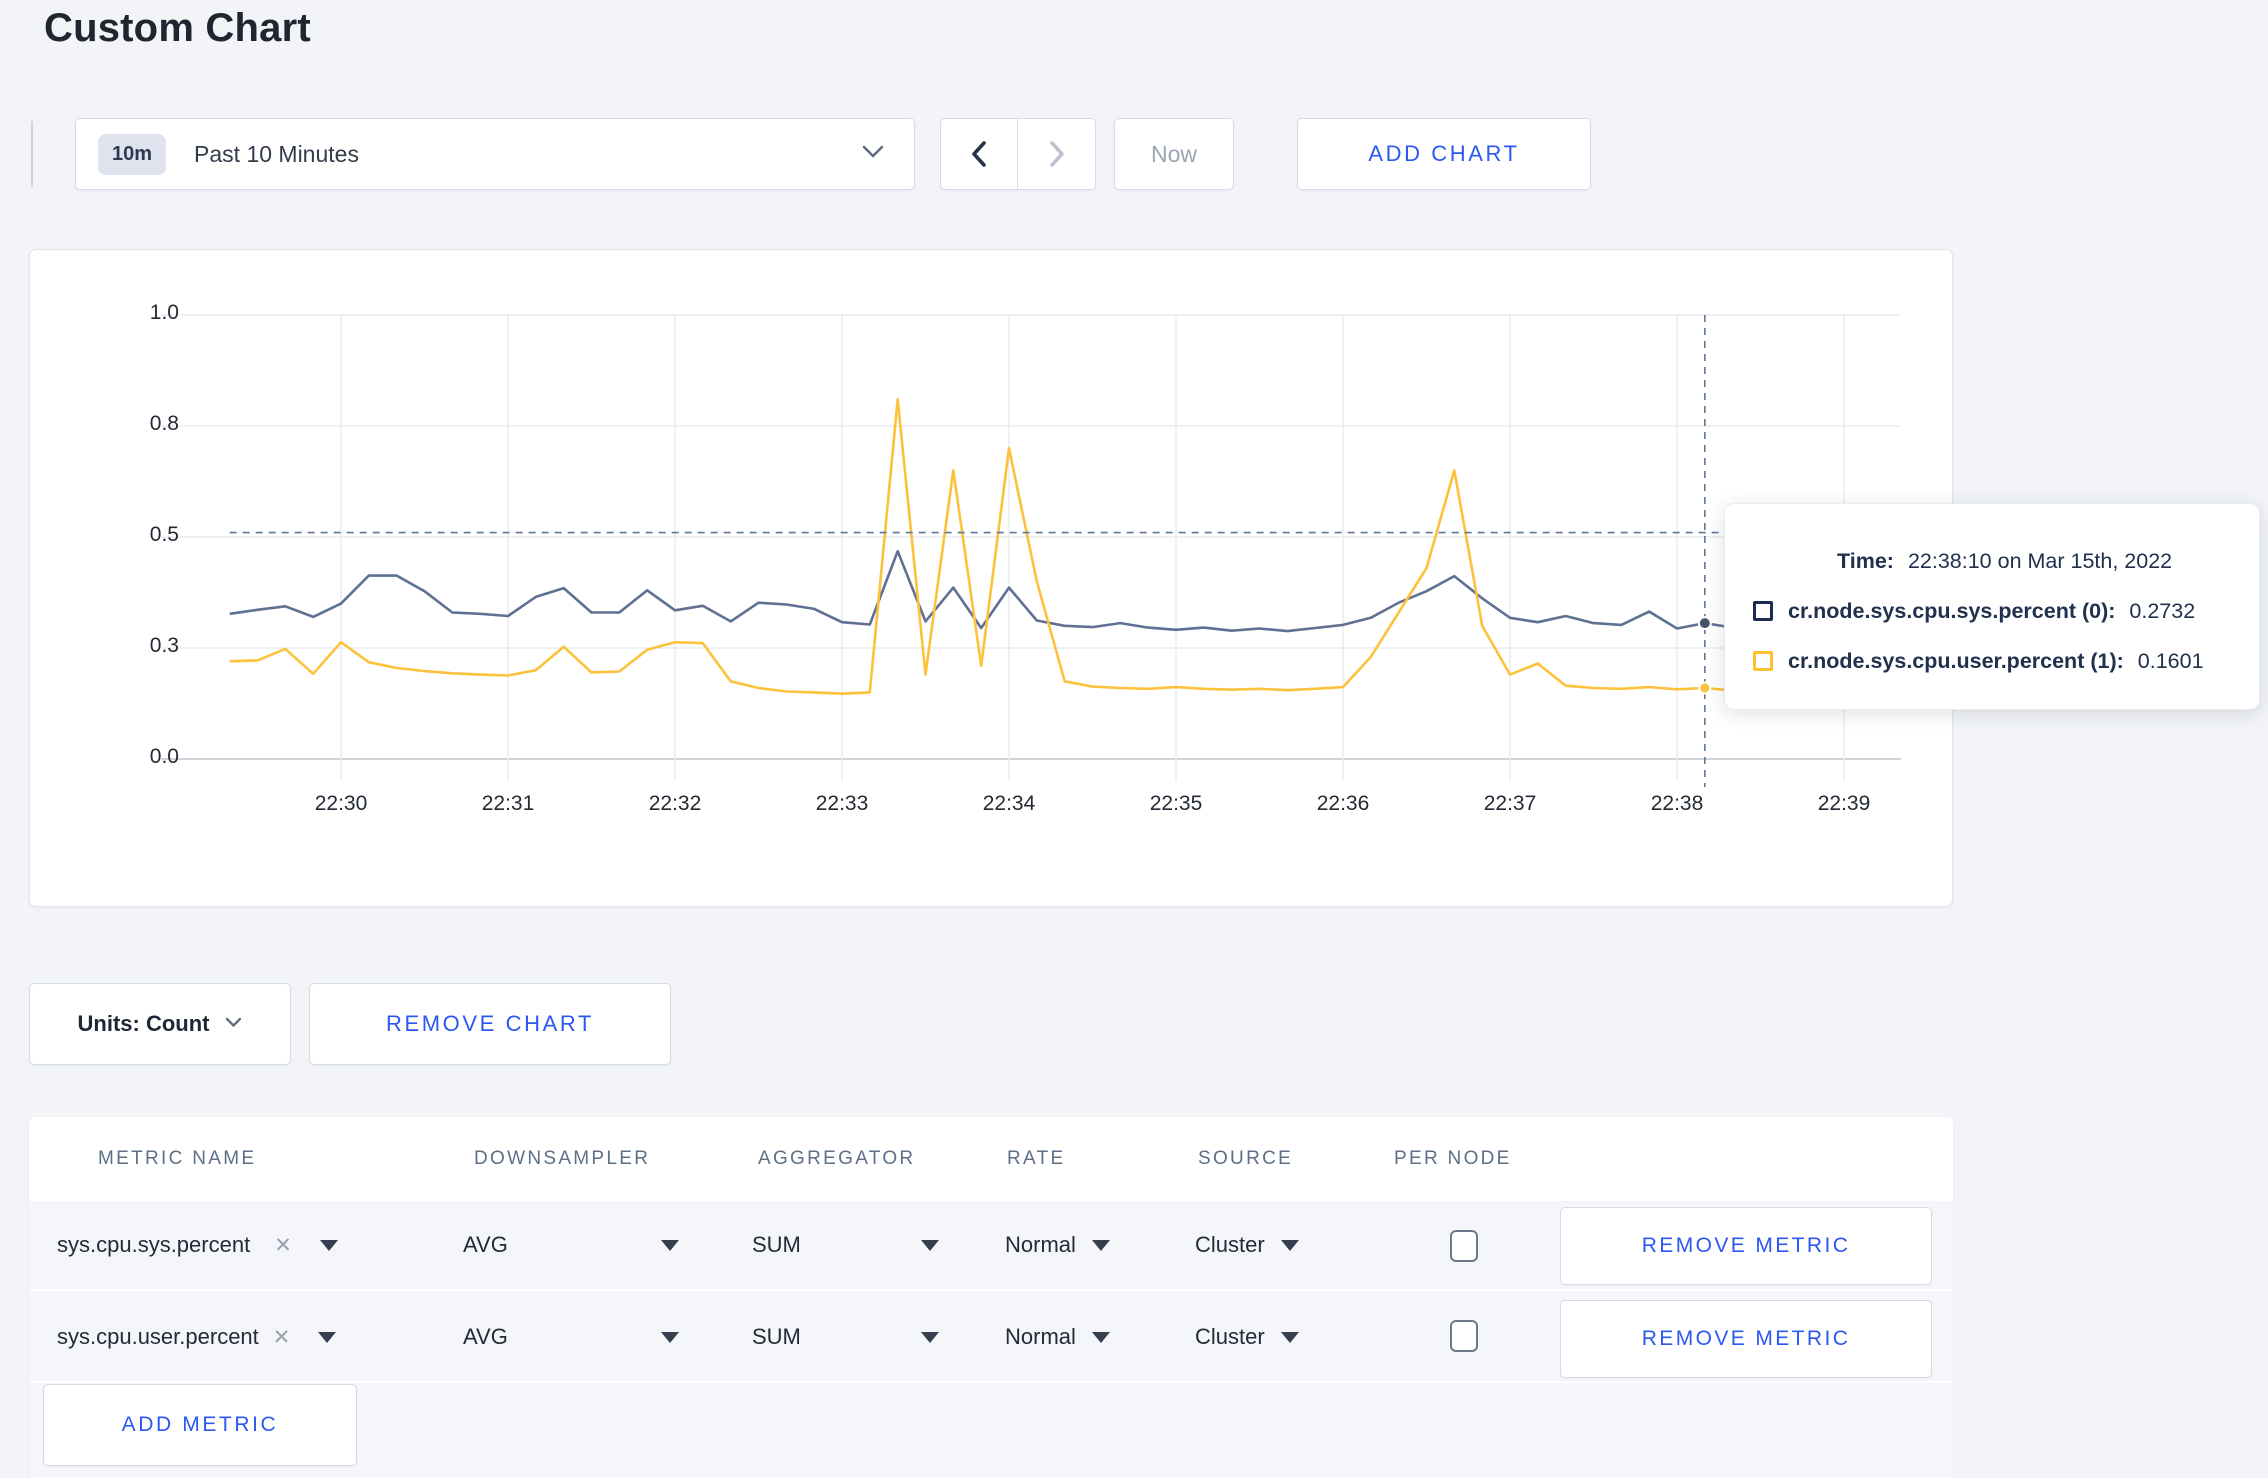 The height and width of the screenshot is (1478, 2268). I want to click on metric-name-value: sys.cpu.sys.percent, so click(154, 1244).